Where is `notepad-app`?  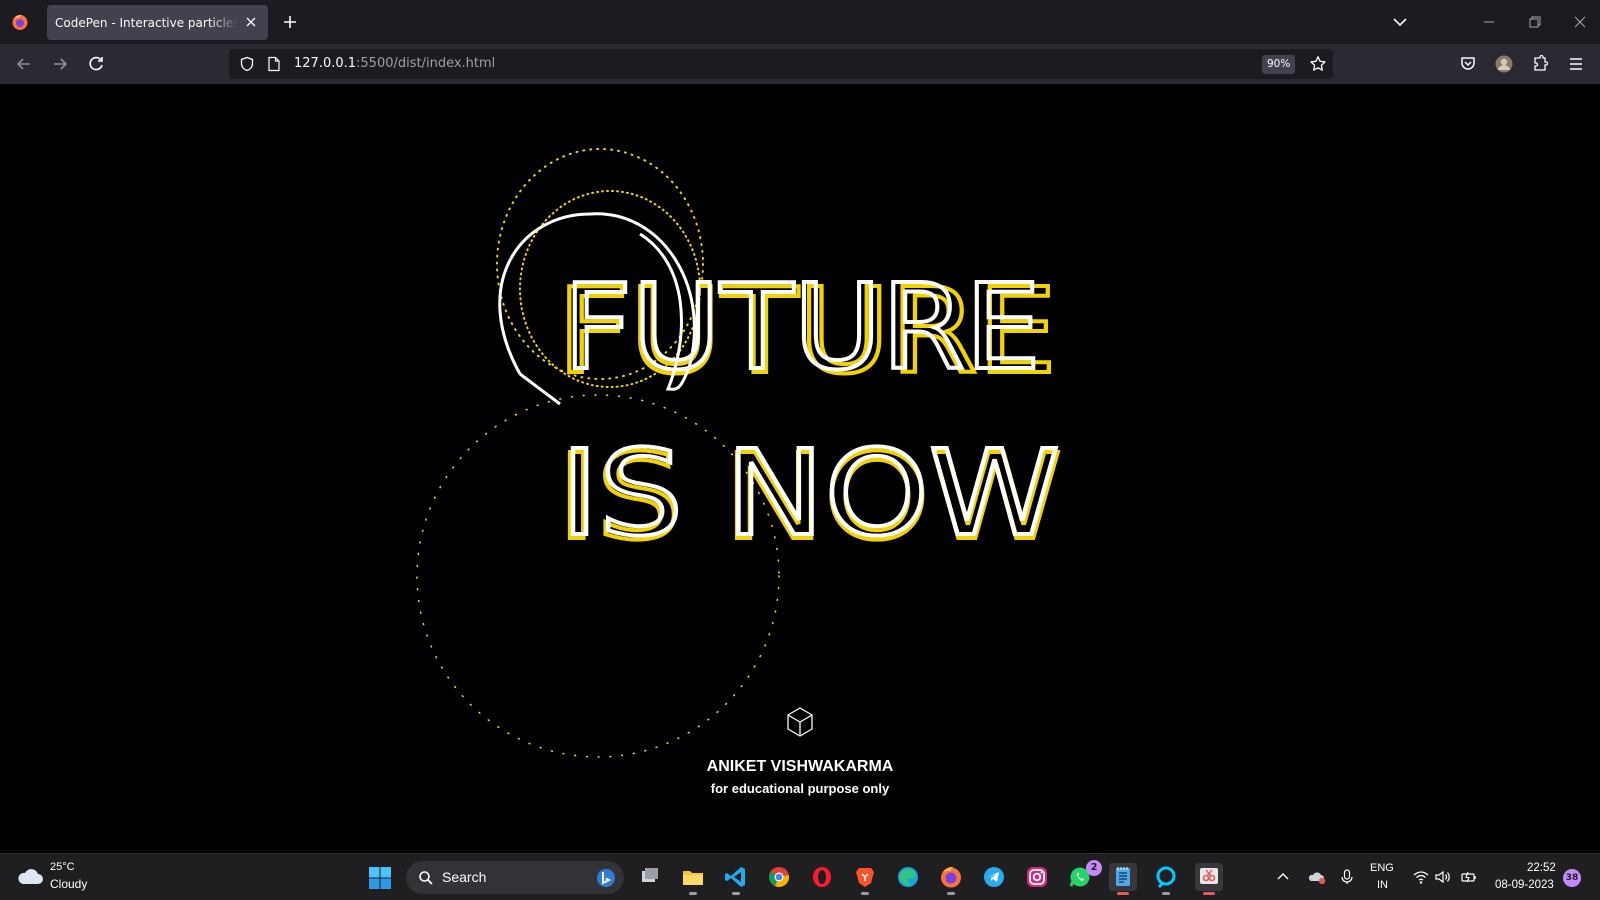
notepad-app is located at coordinates (1123, 879).